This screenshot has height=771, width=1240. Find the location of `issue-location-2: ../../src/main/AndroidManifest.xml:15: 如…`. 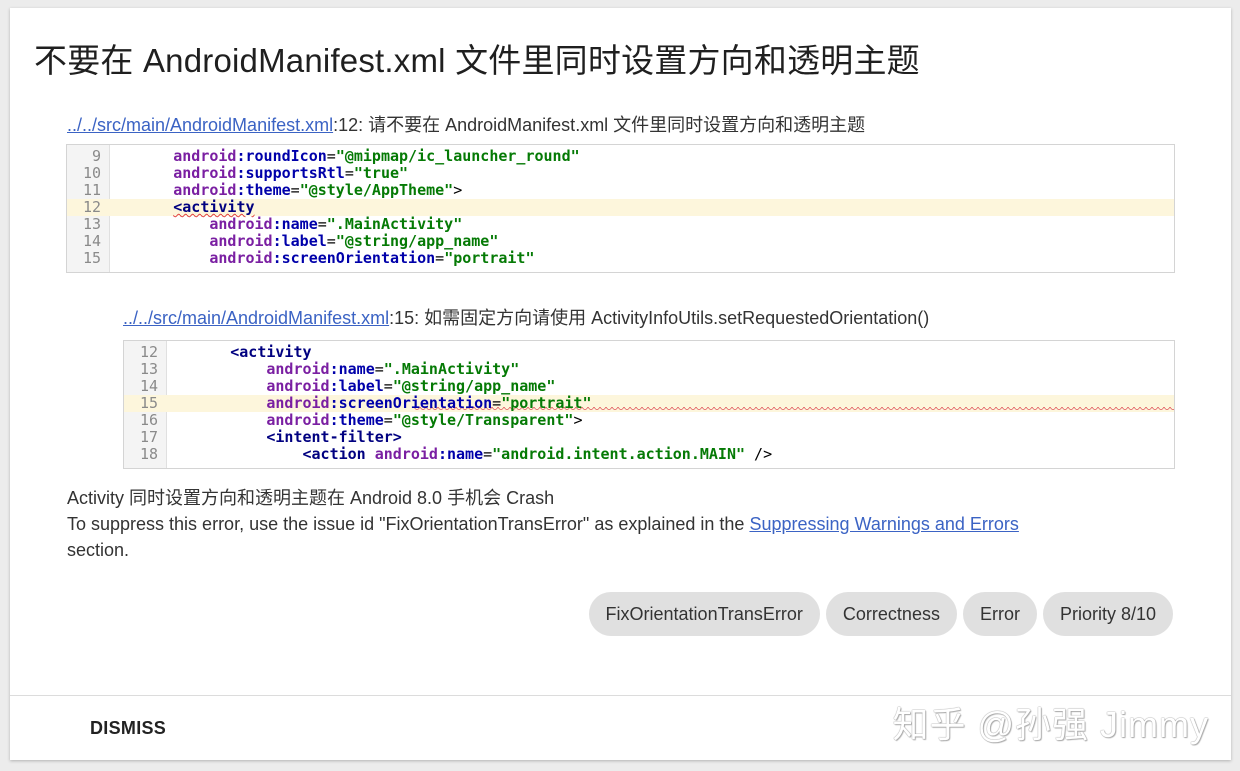

issue-location-2: ../../src/main/AndroidManifest.xml:15: 如… is located at coordinates (526, 317).